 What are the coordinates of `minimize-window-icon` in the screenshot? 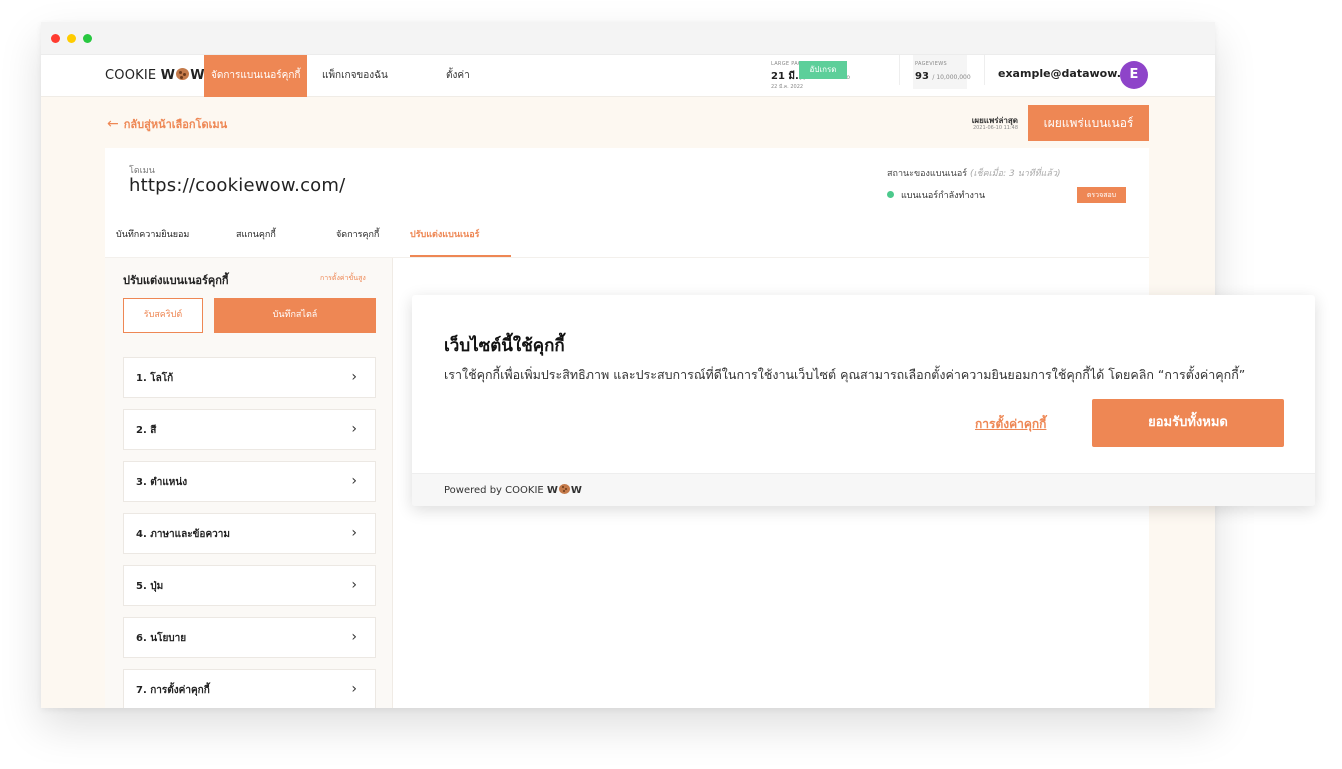 It's located at (71, 38).